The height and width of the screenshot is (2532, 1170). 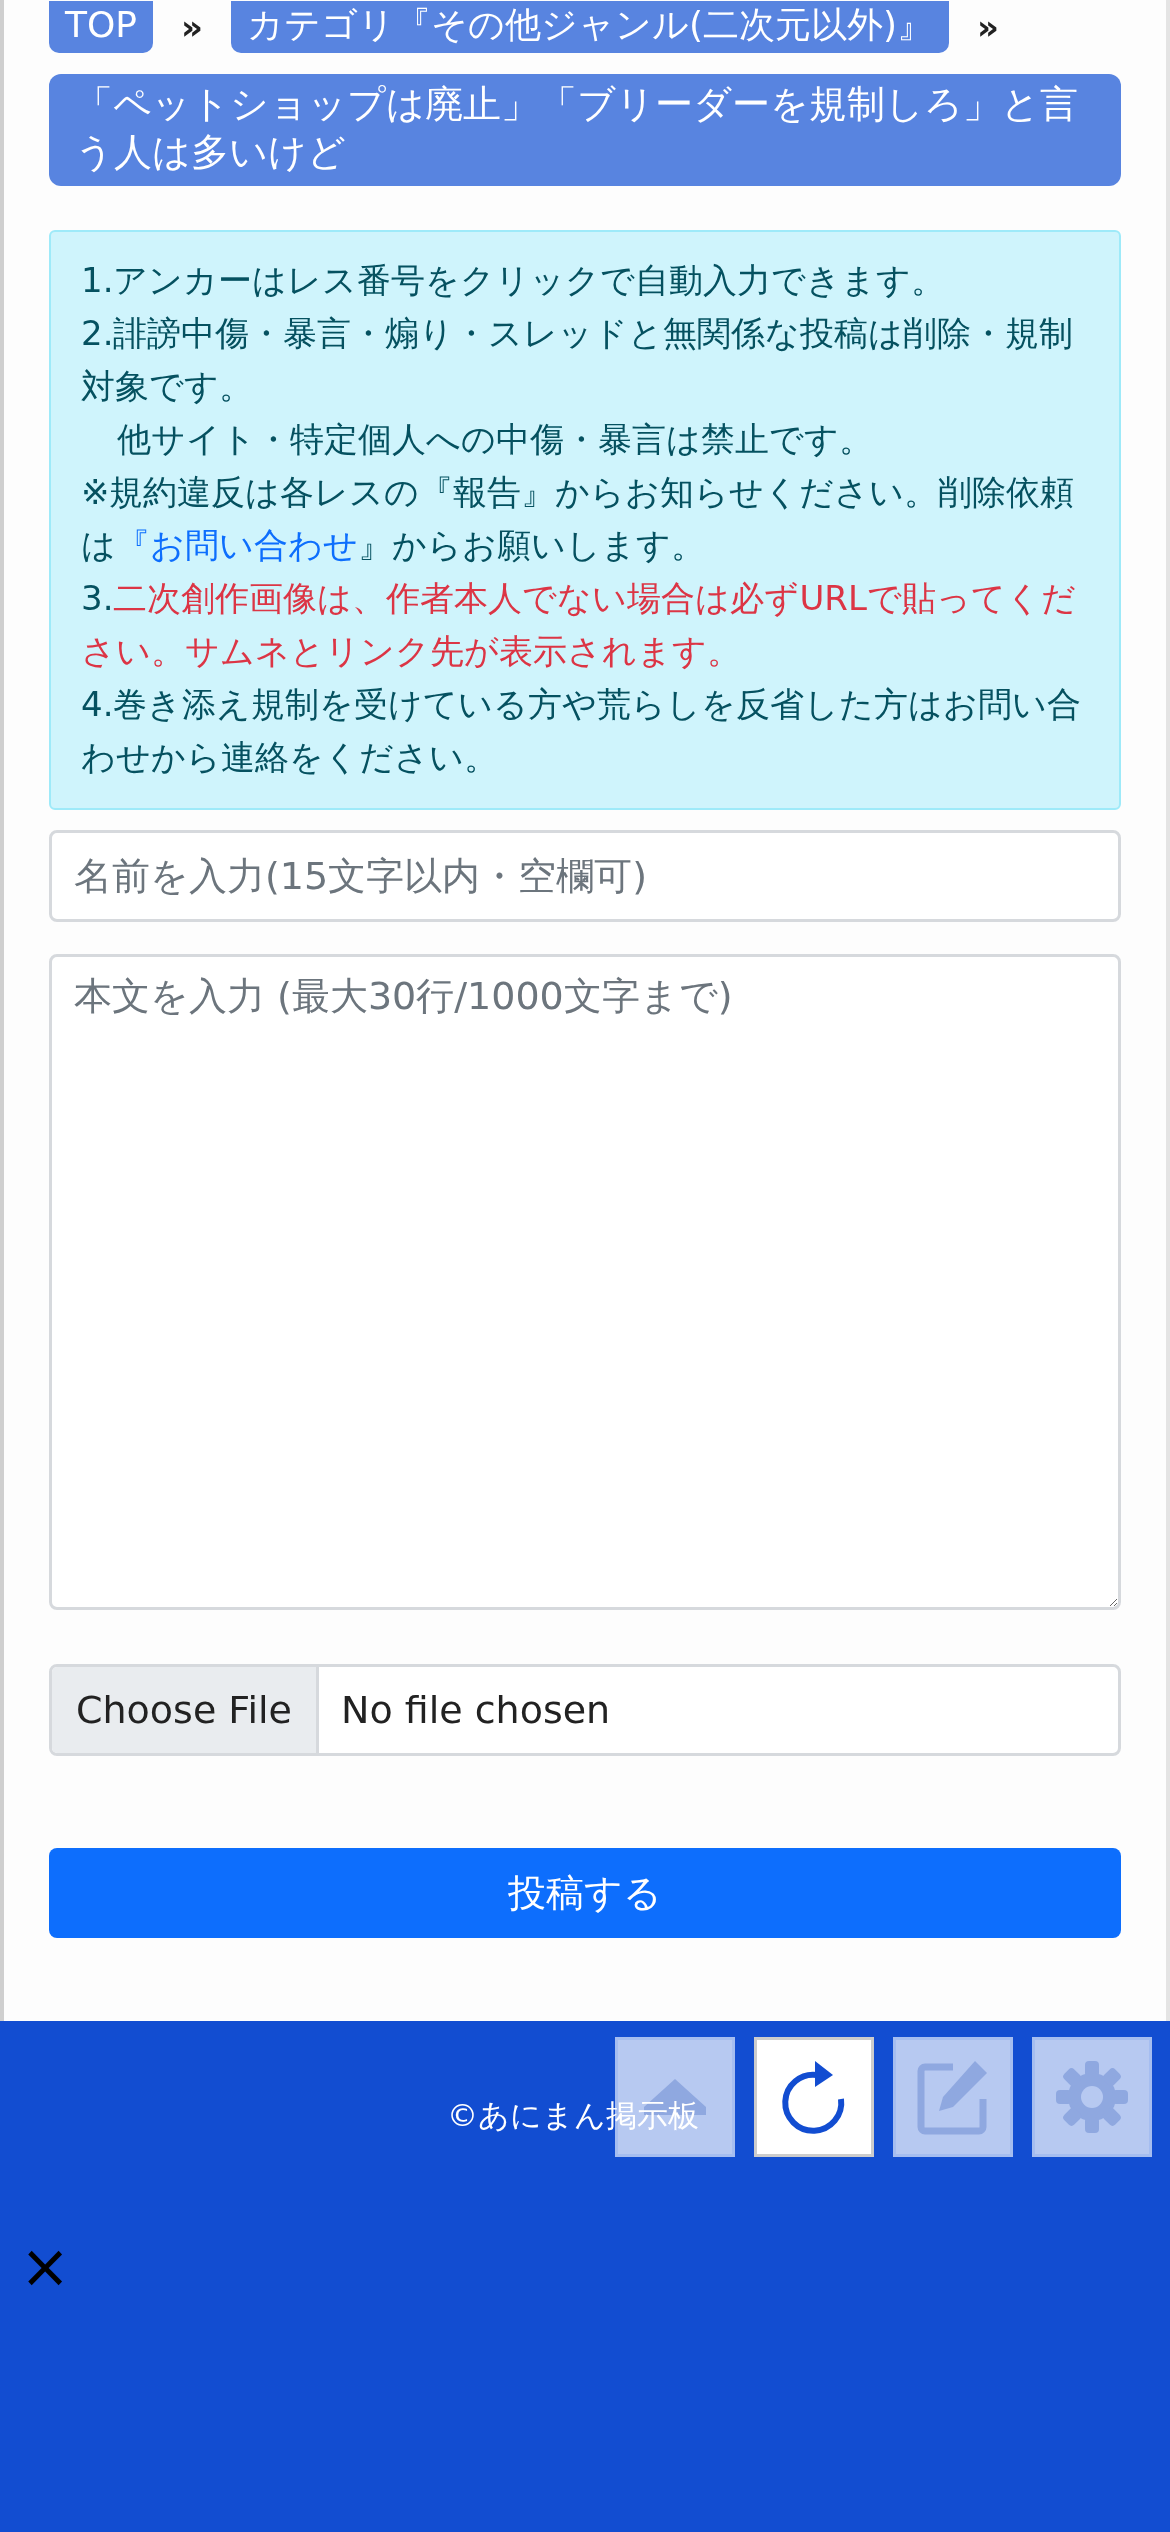 I want to click on notice-text: 4.巻き添え規制を受けている方や荒らしを反省した方はお問い合わせから連絡をください。, so click(x=582, y=731).